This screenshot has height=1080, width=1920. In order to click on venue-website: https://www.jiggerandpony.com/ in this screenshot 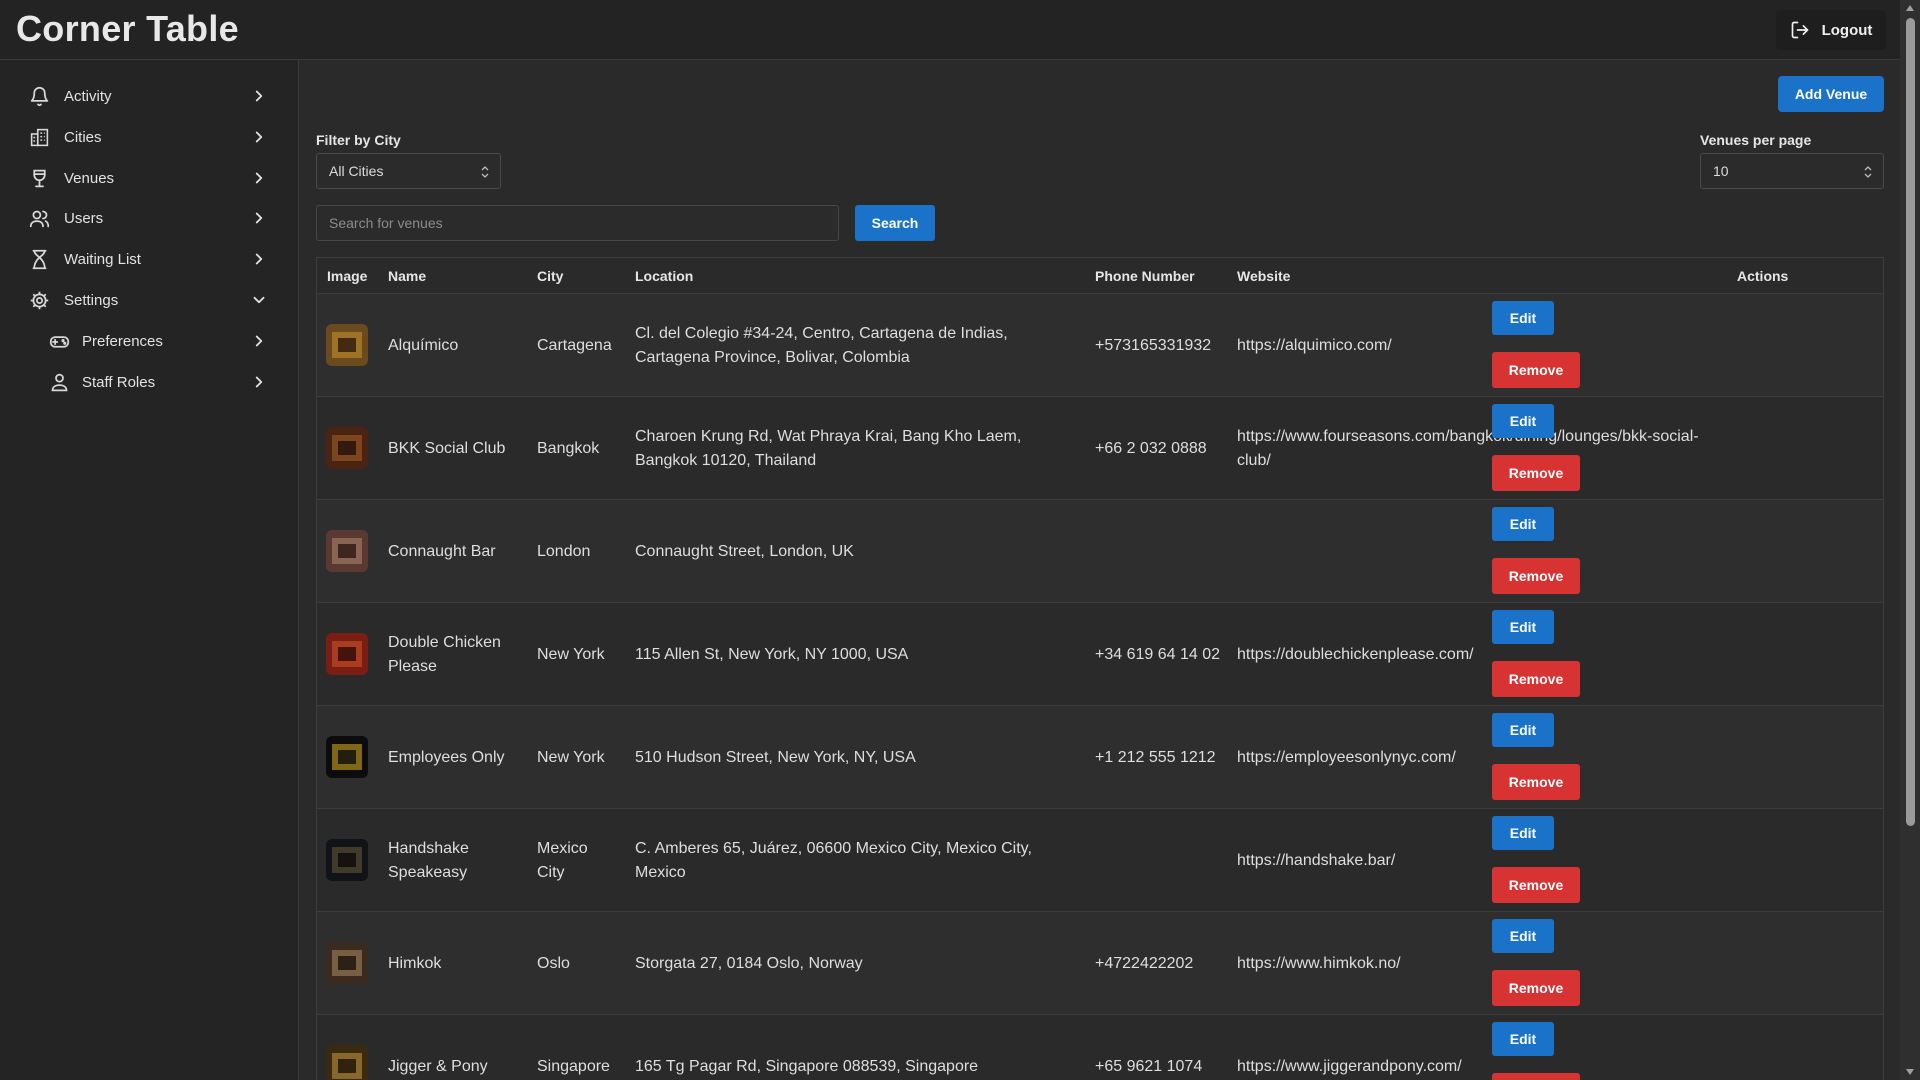, I will do `click(1482, 1067)`.